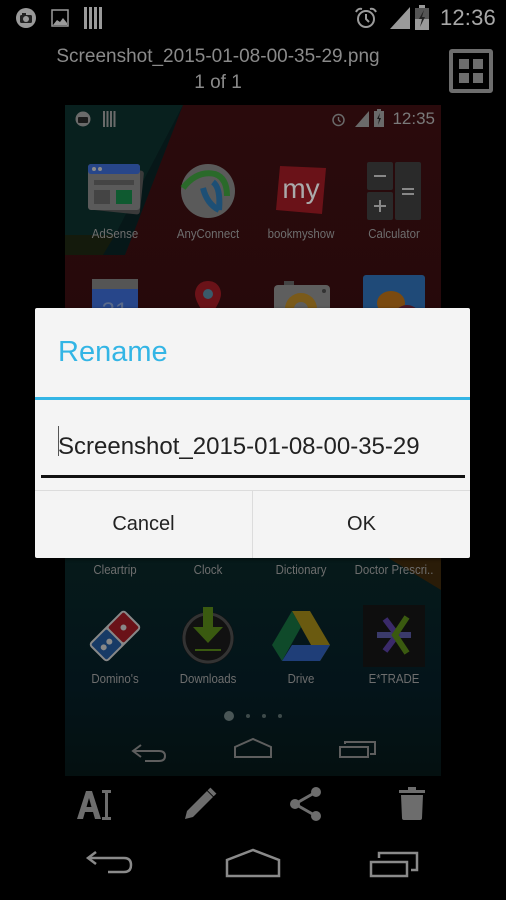  I want to click on app-label: AnyConnect, so click(208, 233).